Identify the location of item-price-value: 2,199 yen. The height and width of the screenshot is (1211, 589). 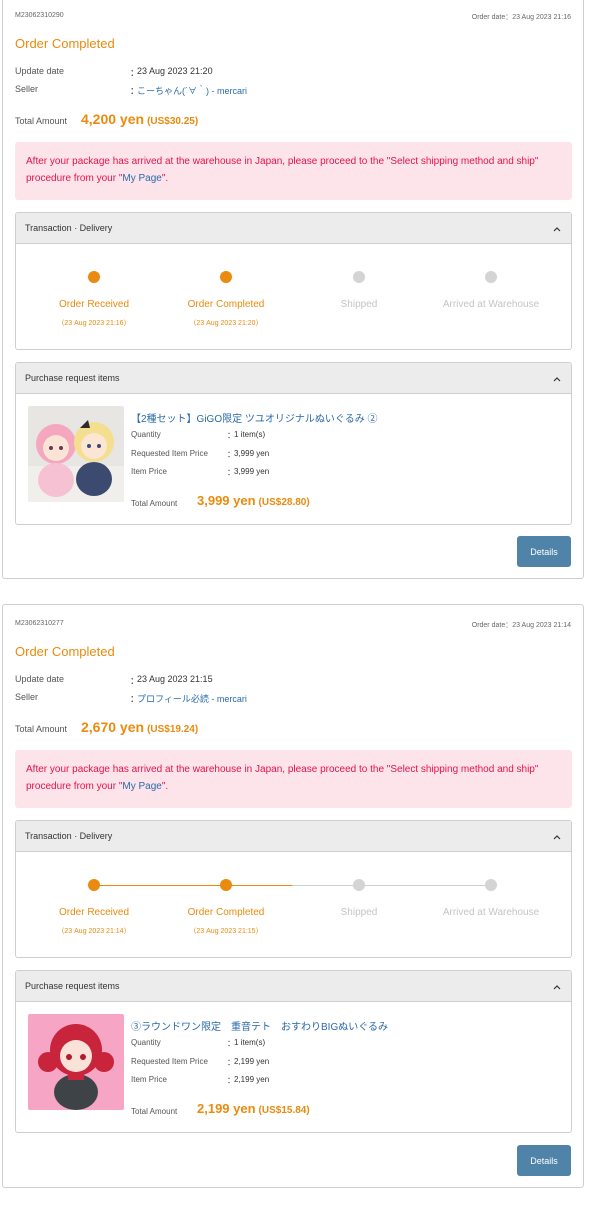
(252, 1079).